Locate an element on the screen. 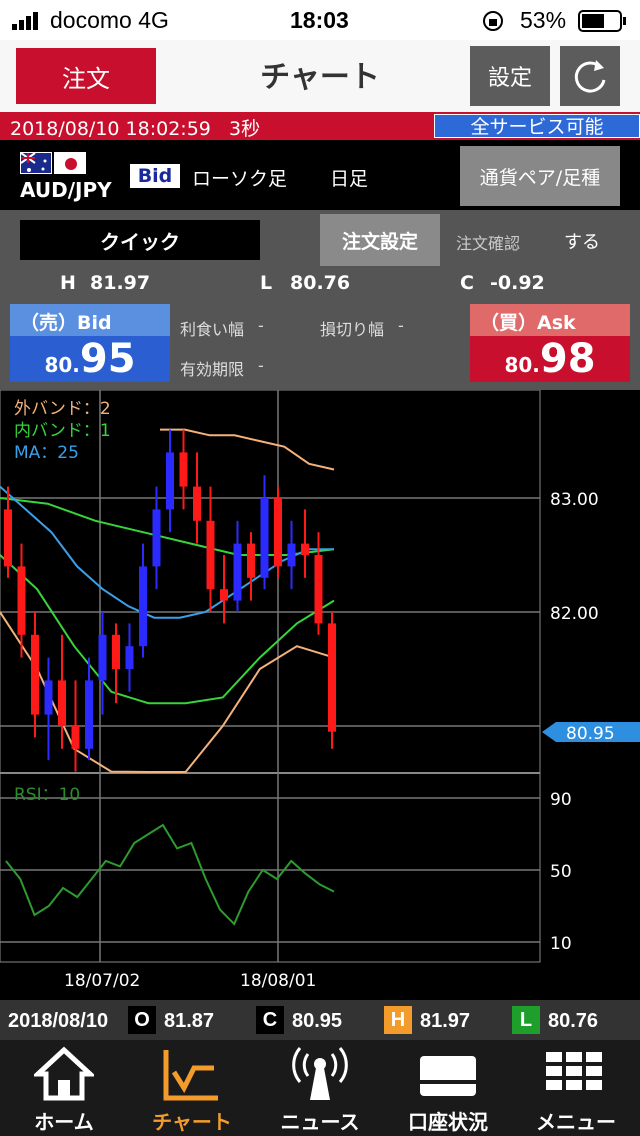 The height and width of the screenshot is (1136, 640). high-value-bottom: 81.97 is located at coordinates (445, 1021).